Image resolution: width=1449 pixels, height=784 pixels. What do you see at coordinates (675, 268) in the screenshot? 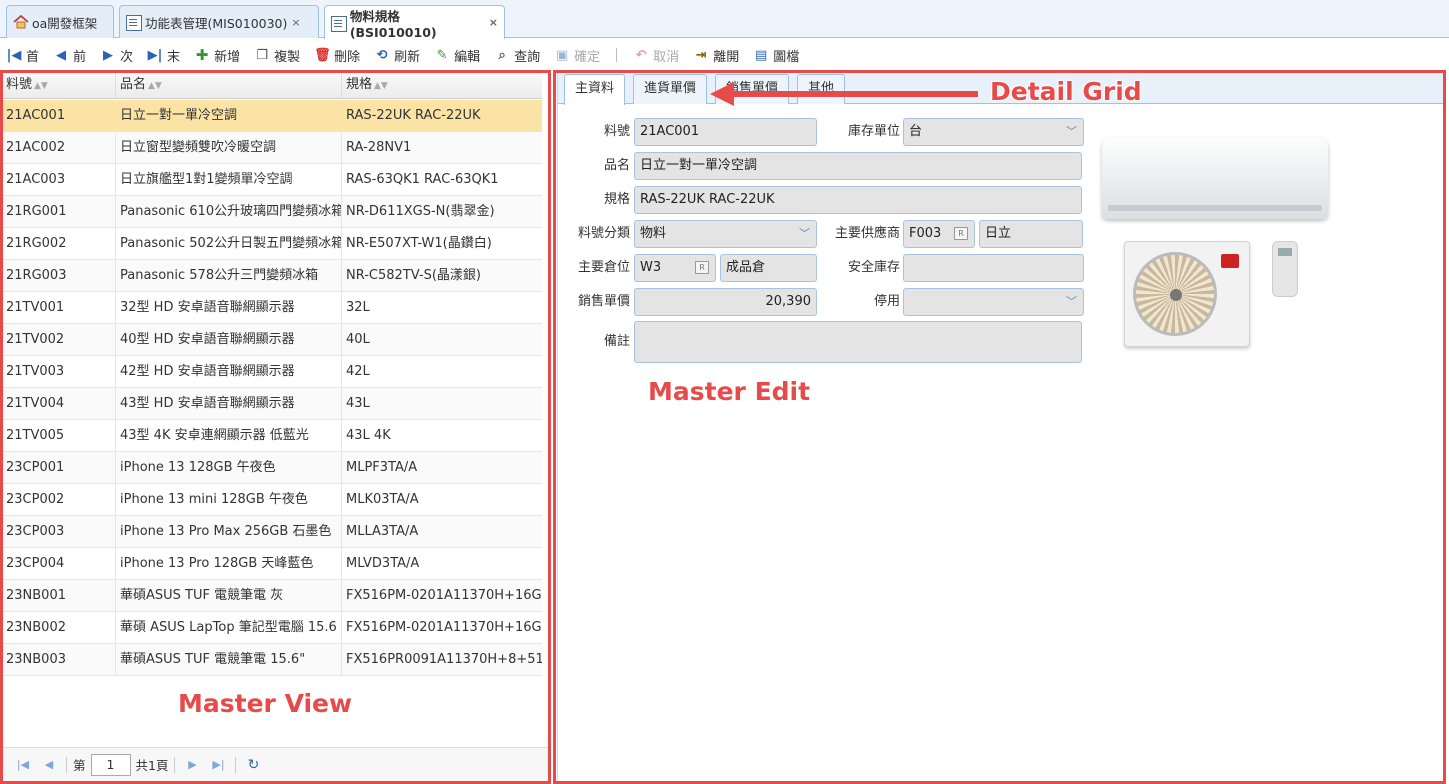
I see `warehouse-code-field: W3 R` at bounding box center [675, 268].